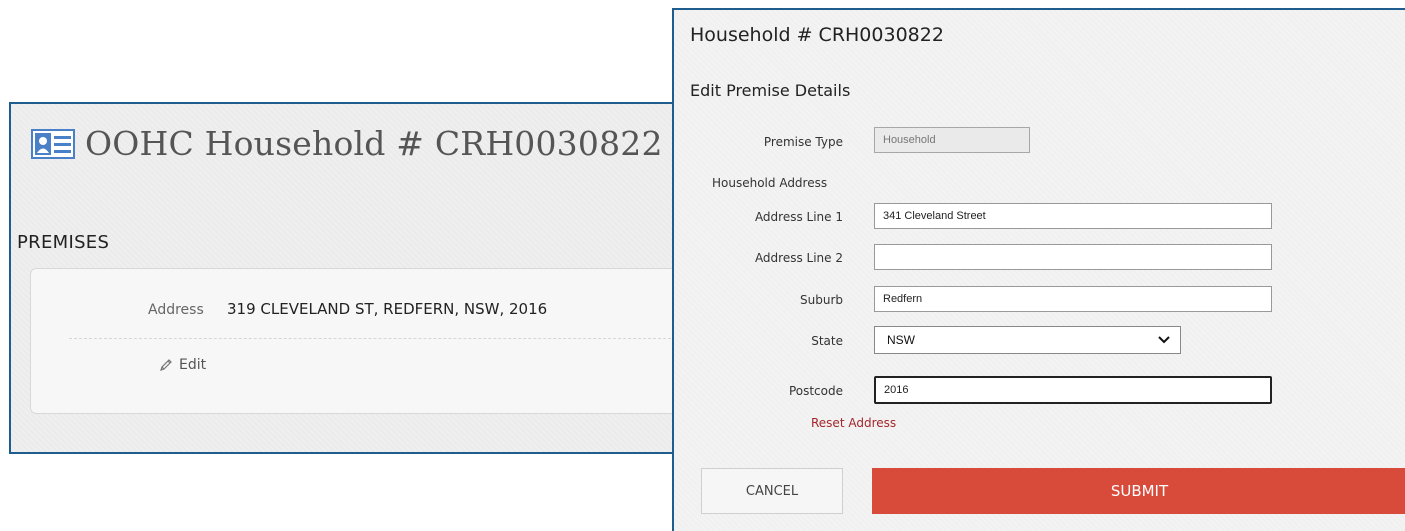 This screenshot has width=1405, height=531. I want to click on state-select-value: NSW, so click(901, 340).